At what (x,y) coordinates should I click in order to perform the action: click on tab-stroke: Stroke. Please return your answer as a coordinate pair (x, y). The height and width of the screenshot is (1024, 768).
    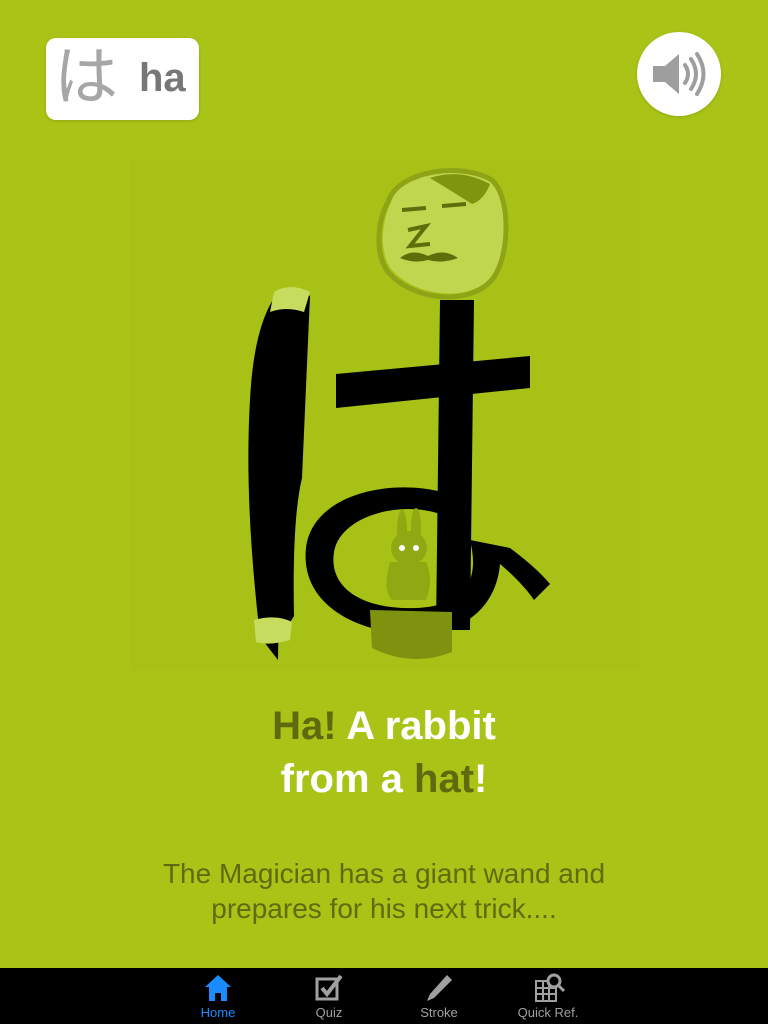
    Looking at the image, I should click on (439, 996).